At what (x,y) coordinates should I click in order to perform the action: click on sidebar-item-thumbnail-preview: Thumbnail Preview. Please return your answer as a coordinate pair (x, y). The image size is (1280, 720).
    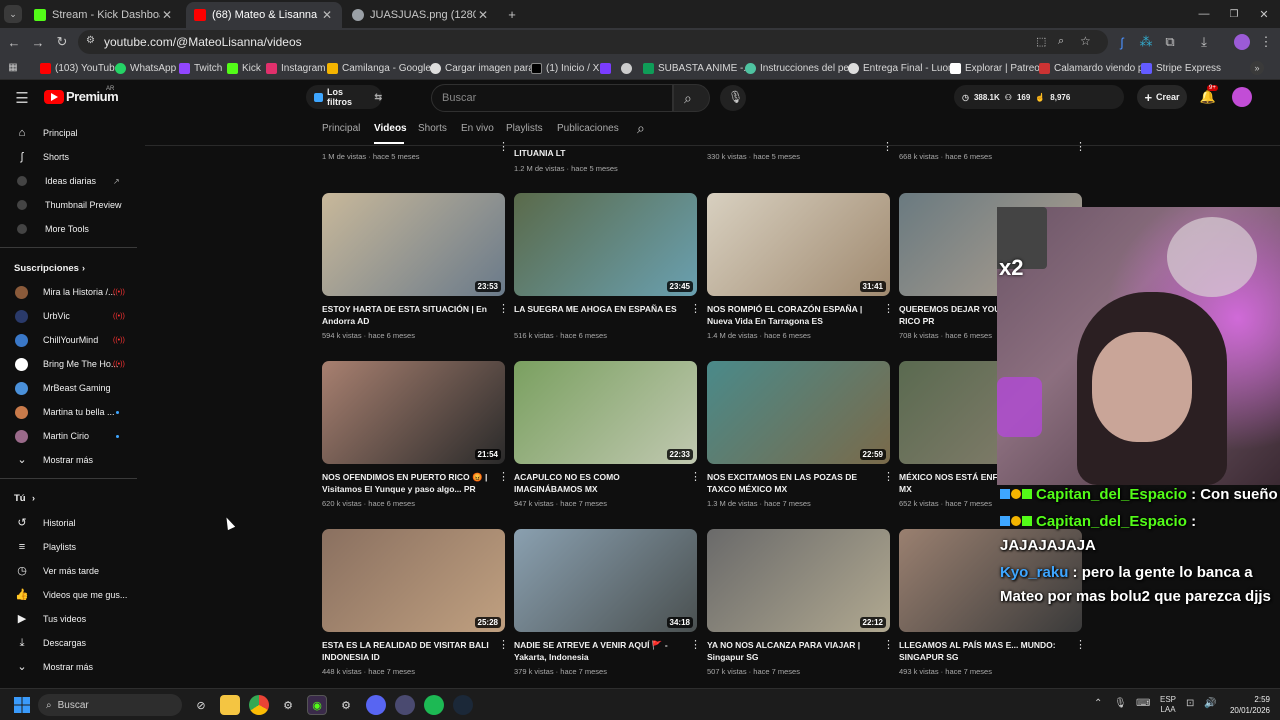
    Looking at the image, I should click on (70, 205).